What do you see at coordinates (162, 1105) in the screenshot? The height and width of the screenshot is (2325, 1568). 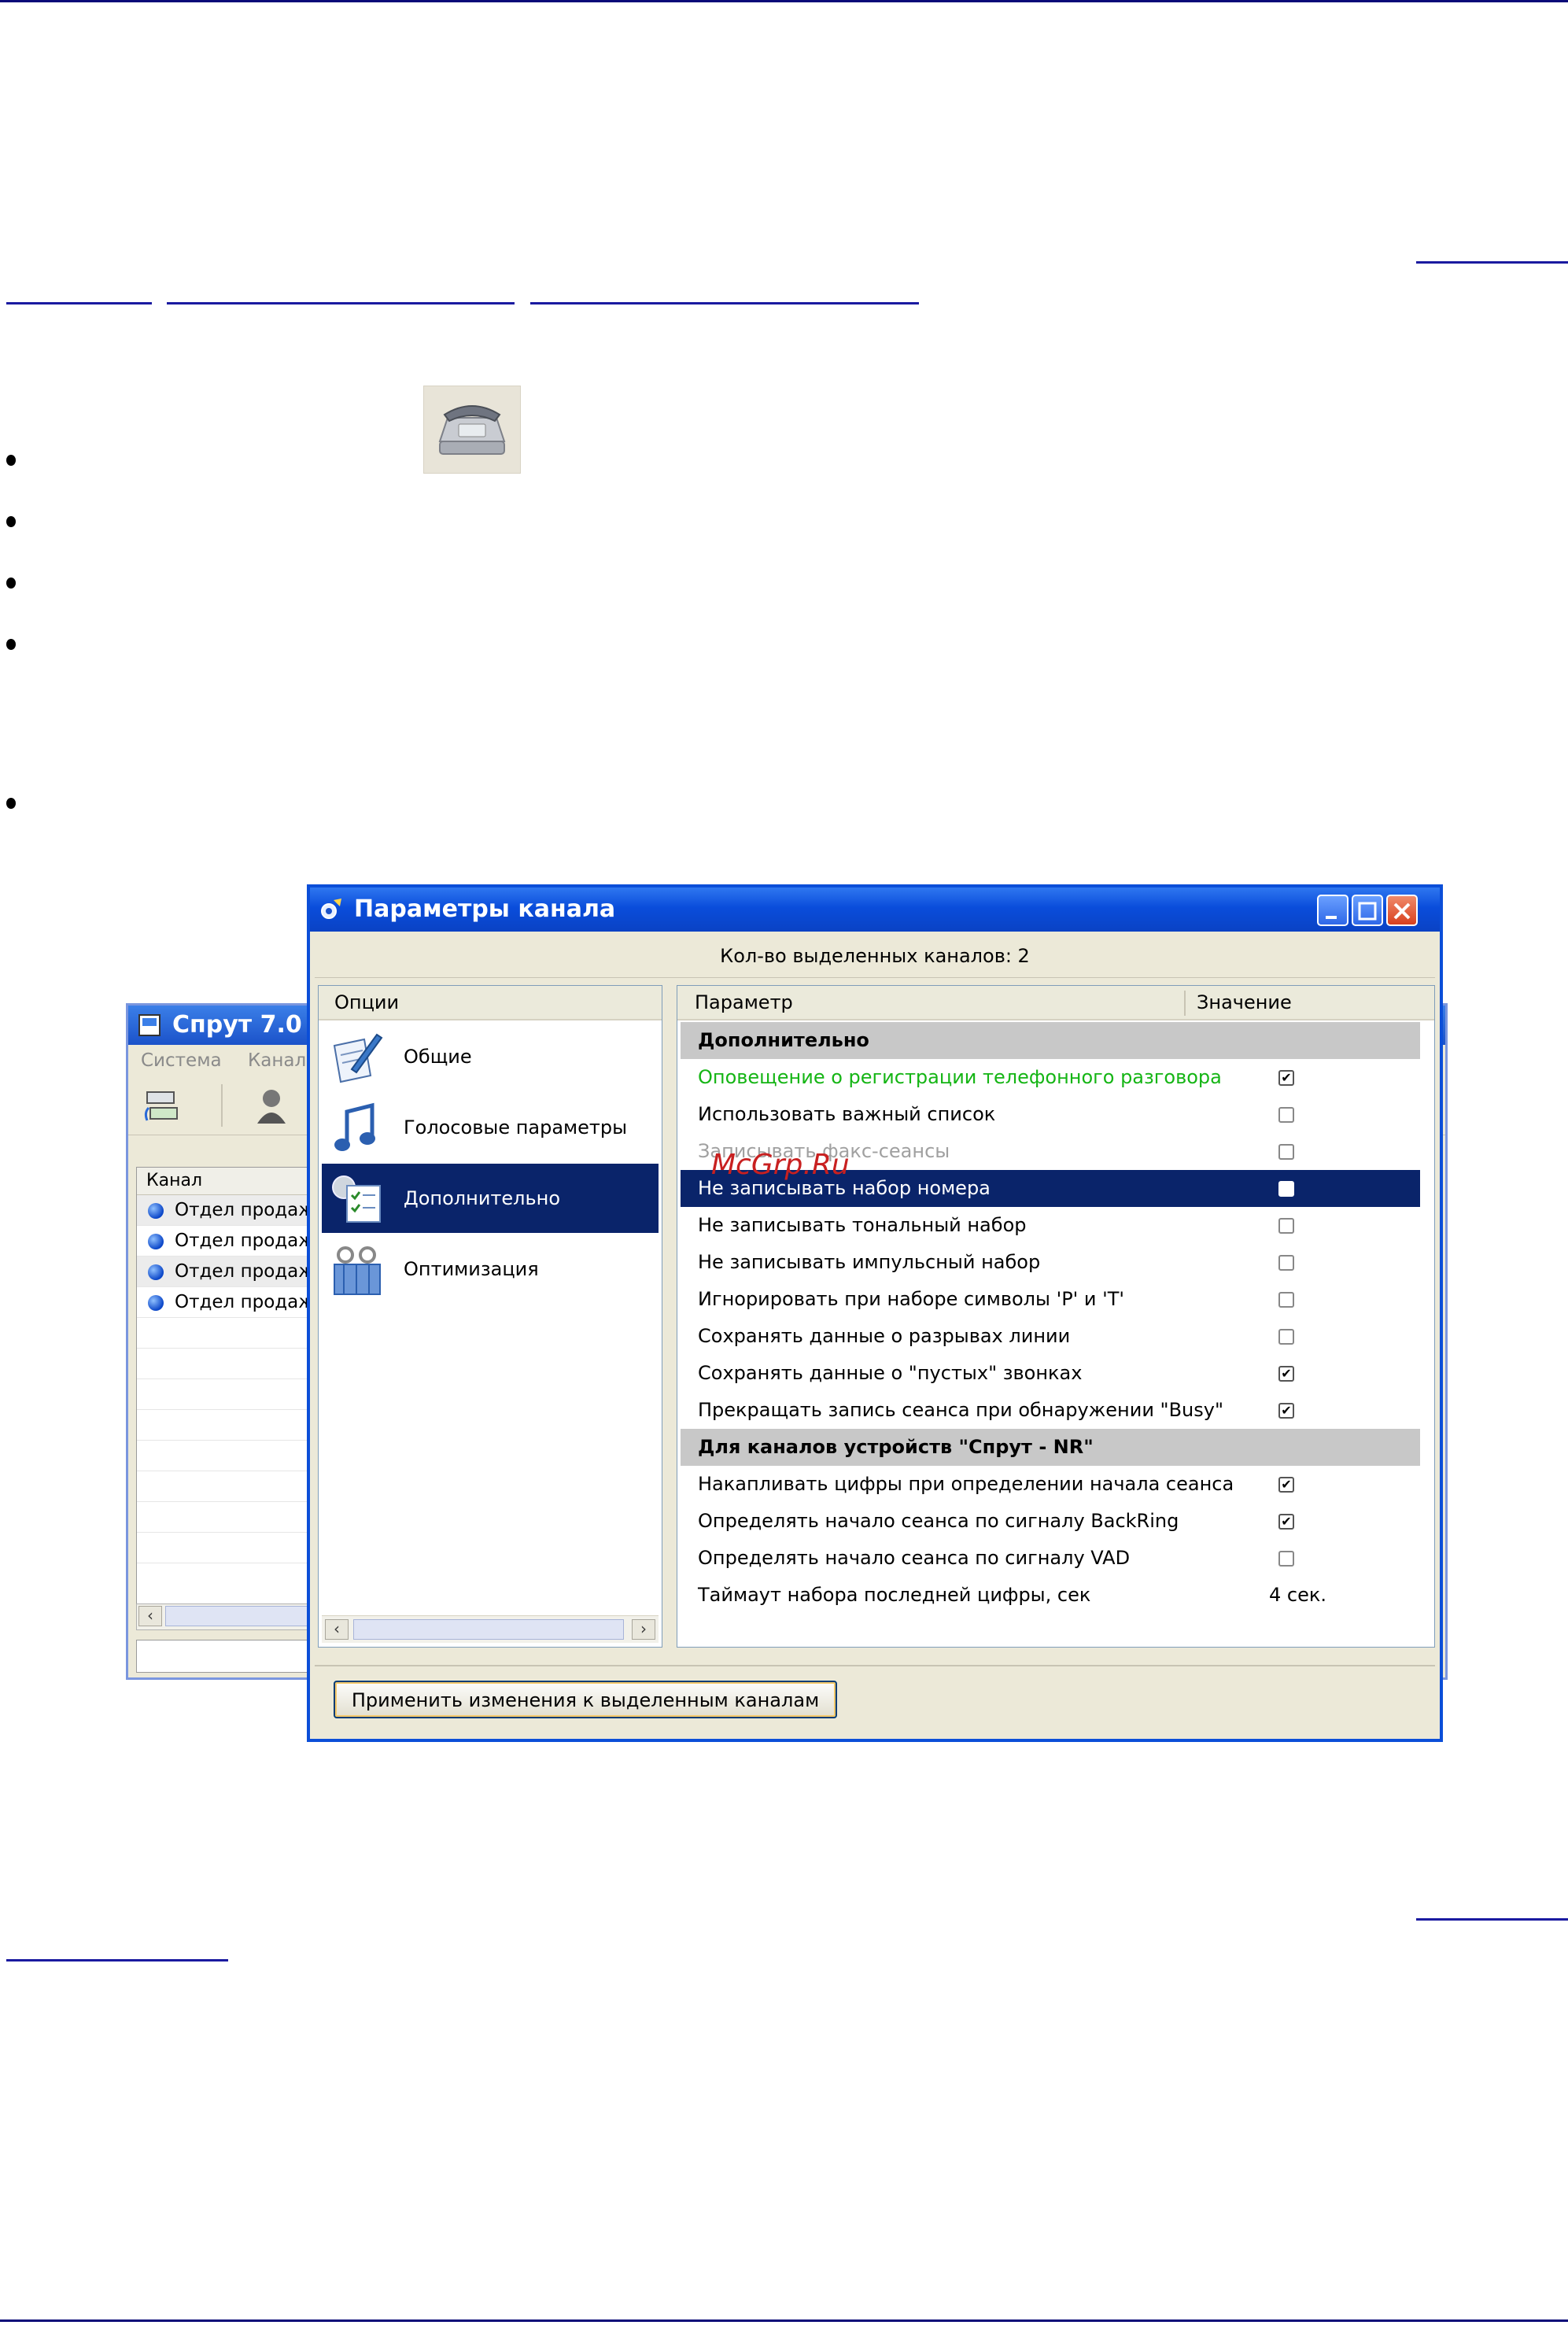 I see `refresh-devices-icon` at bounding box center [162, 1105].